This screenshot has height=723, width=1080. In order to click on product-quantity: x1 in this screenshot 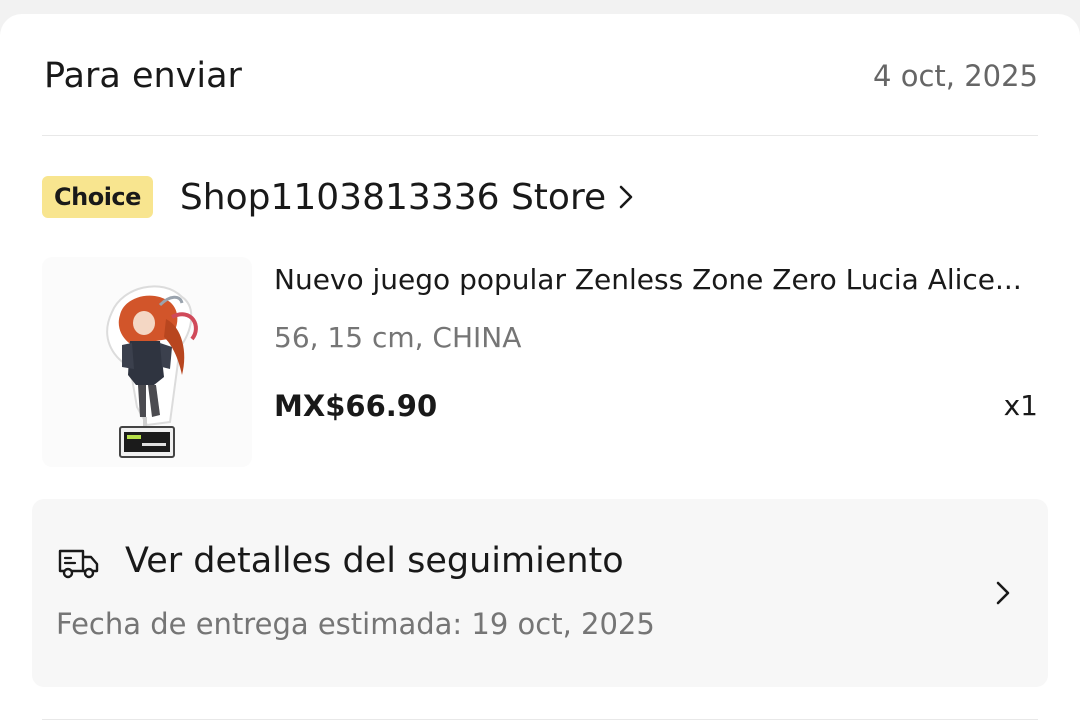, I will do `click(1020, 405)`.